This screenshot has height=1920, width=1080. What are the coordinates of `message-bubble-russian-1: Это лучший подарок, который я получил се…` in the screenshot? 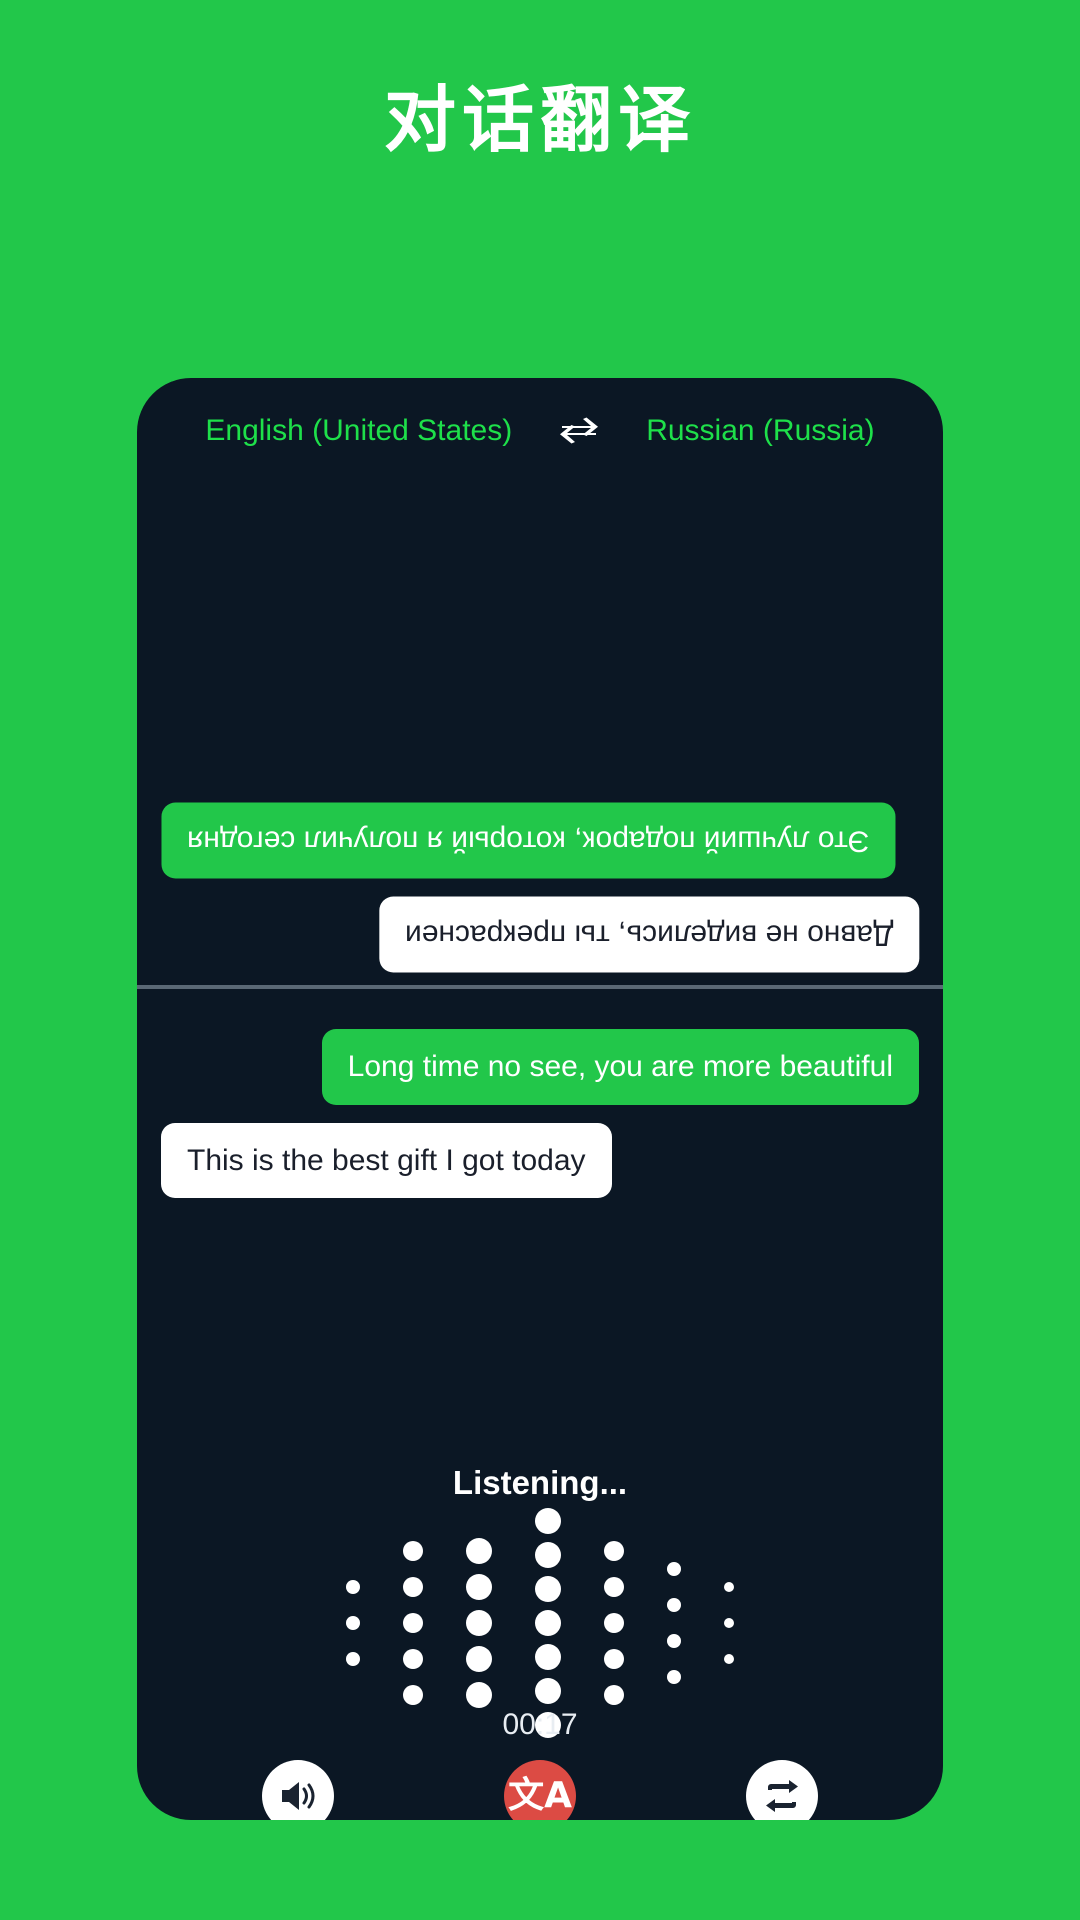 It's located at (528, 841).